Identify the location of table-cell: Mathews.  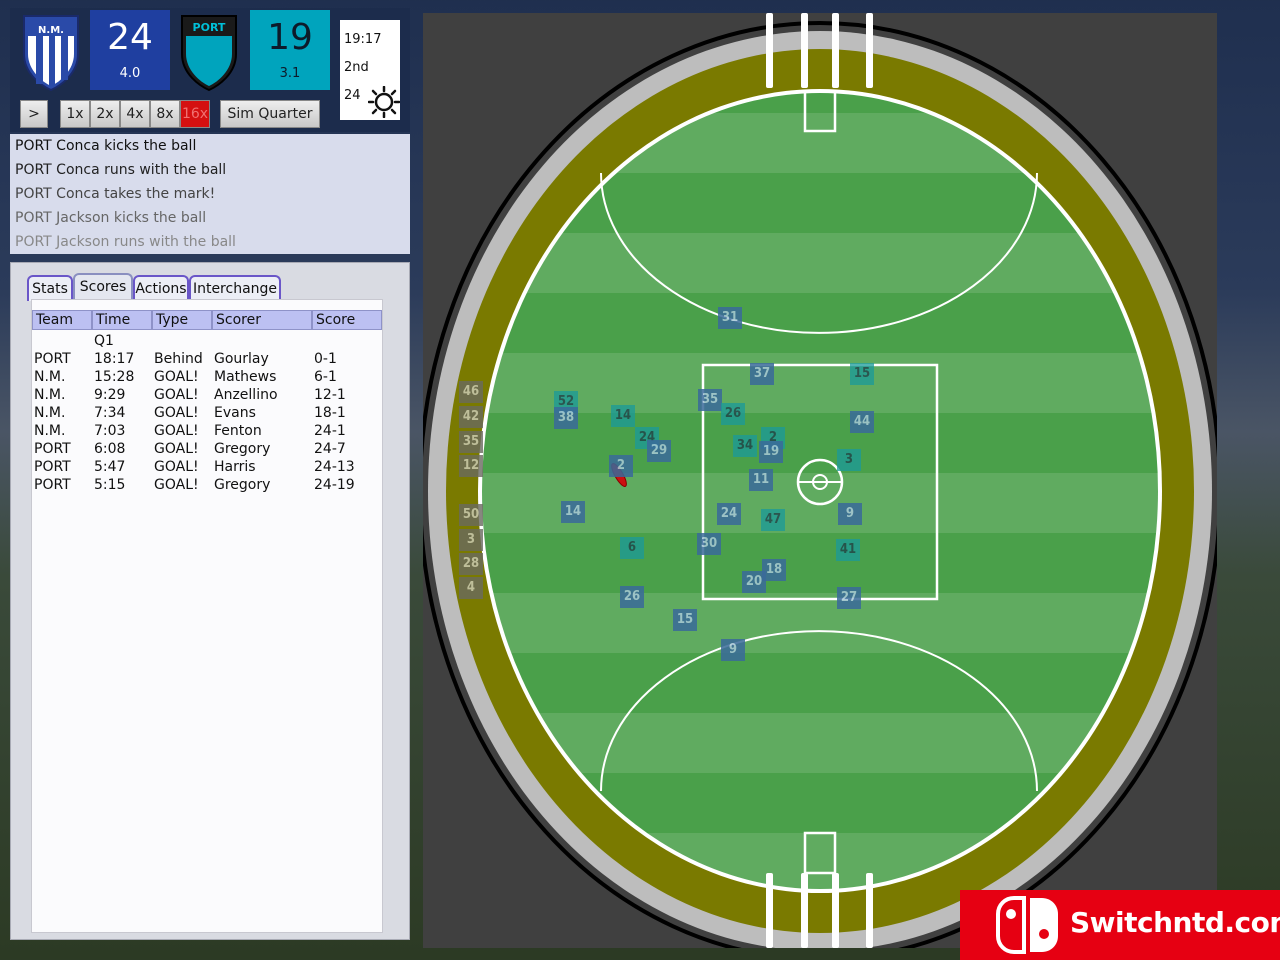
(245, 377).